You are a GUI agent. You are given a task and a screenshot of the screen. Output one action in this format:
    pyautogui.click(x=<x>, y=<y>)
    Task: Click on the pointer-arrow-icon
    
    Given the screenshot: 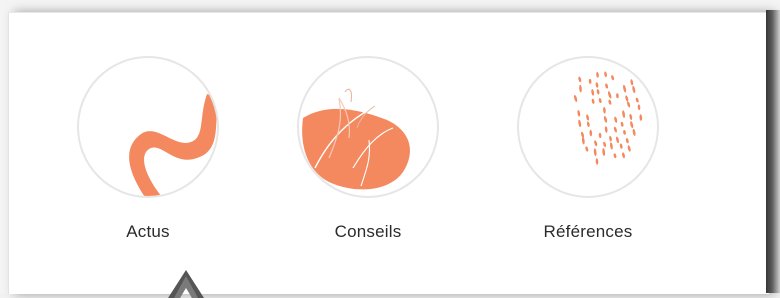 What is the action you would take?
    pyautogui.click(x=186, y=284)
    